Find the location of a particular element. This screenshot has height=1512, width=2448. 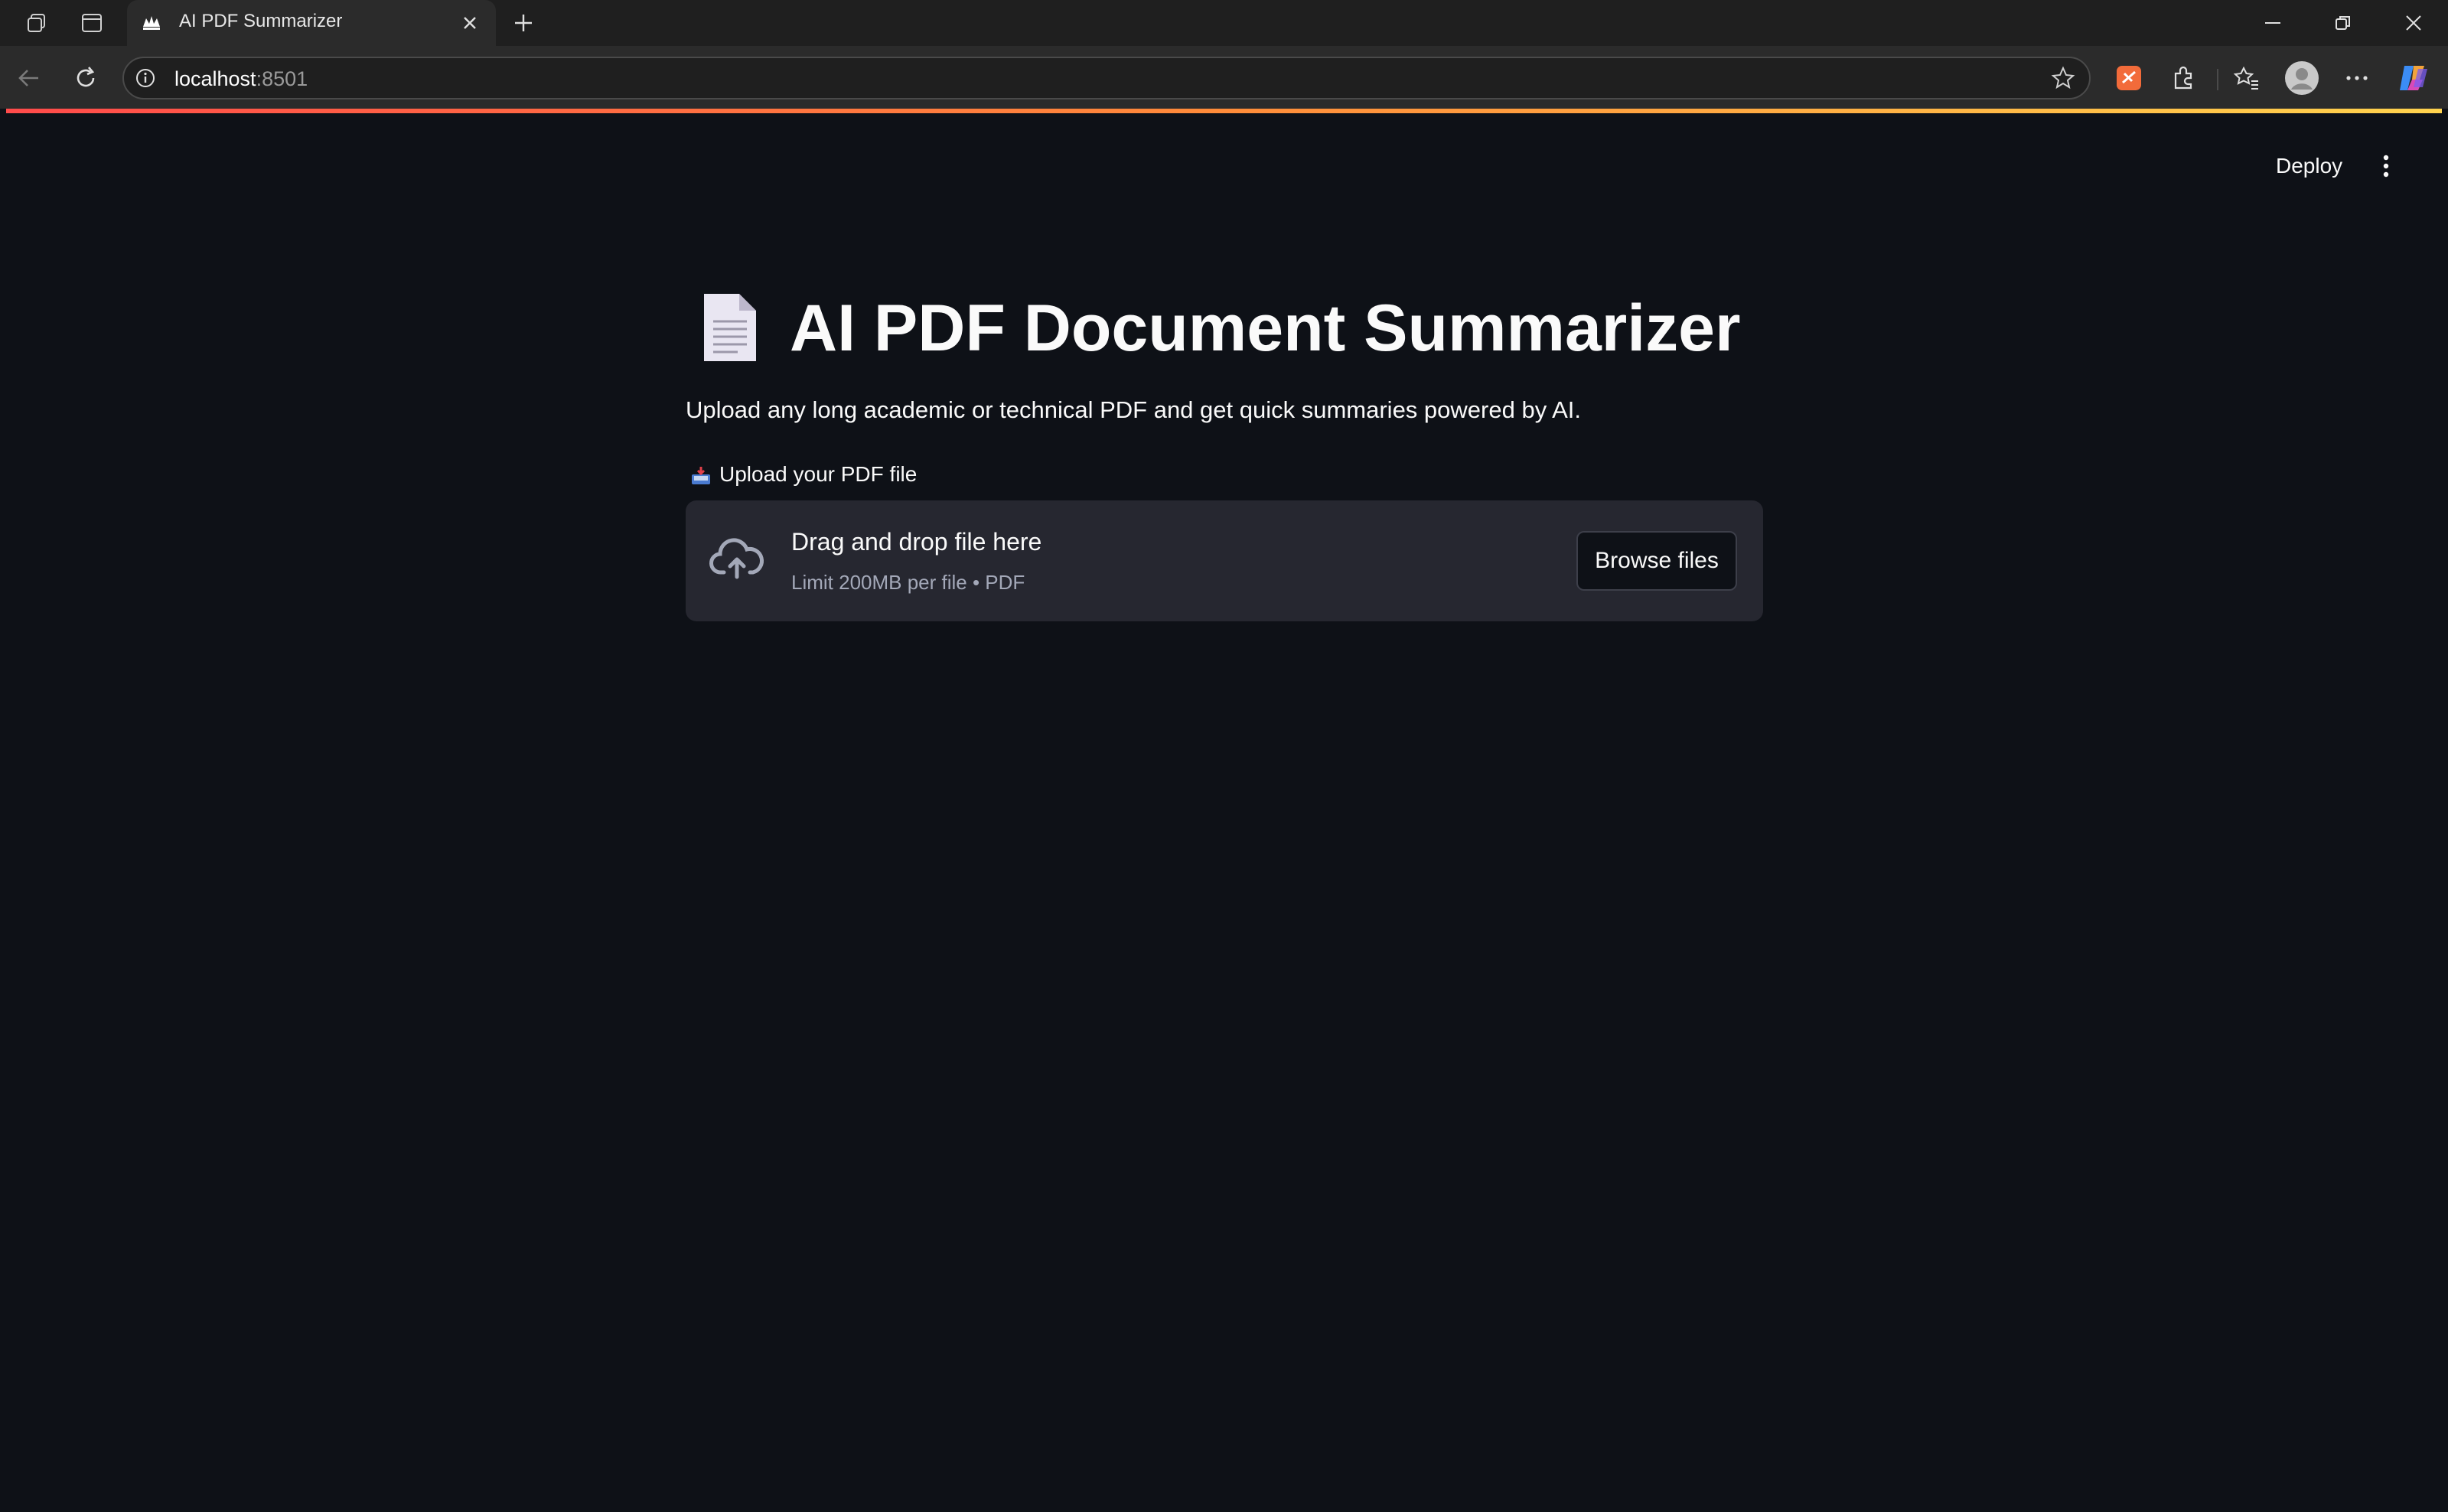

site-info-icon is located at coordinates (145, 78).